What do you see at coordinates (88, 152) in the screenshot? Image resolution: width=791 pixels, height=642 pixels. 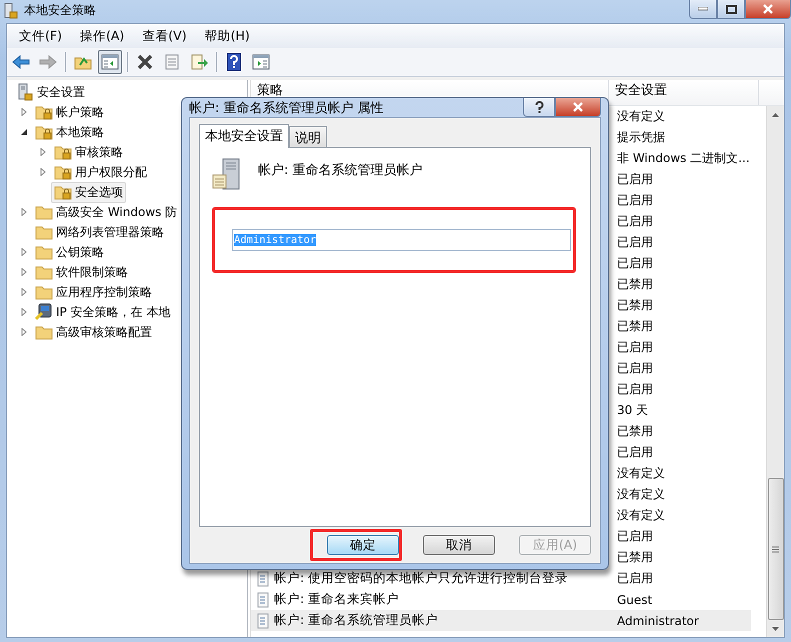 I see `tree-item: 审核策略` at bounding box center [88, 152].